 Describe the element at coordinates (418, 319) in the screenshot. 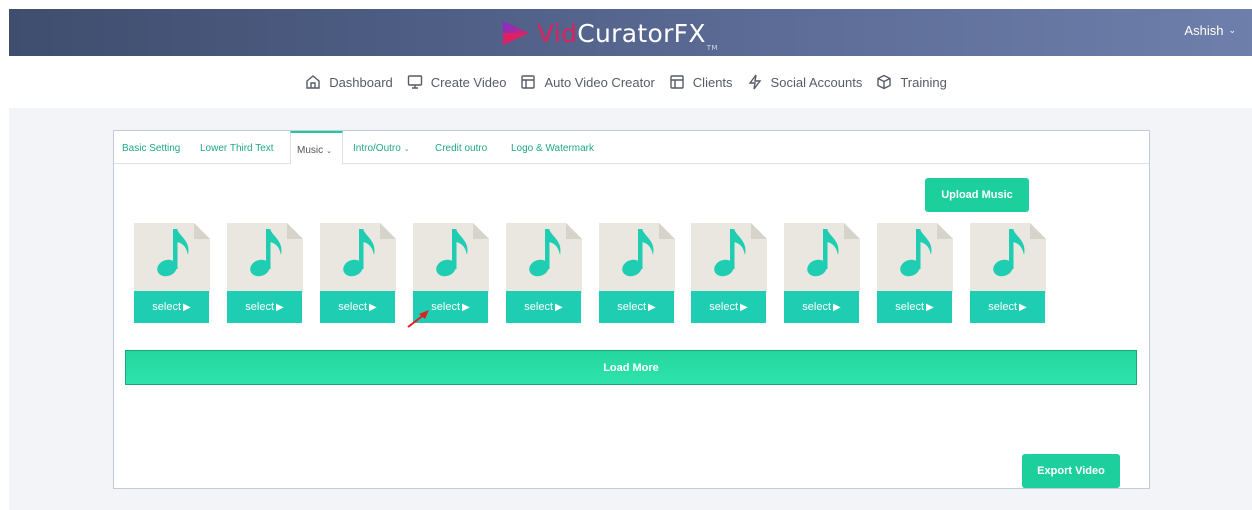

I see `red-arrow-icon` at that location.